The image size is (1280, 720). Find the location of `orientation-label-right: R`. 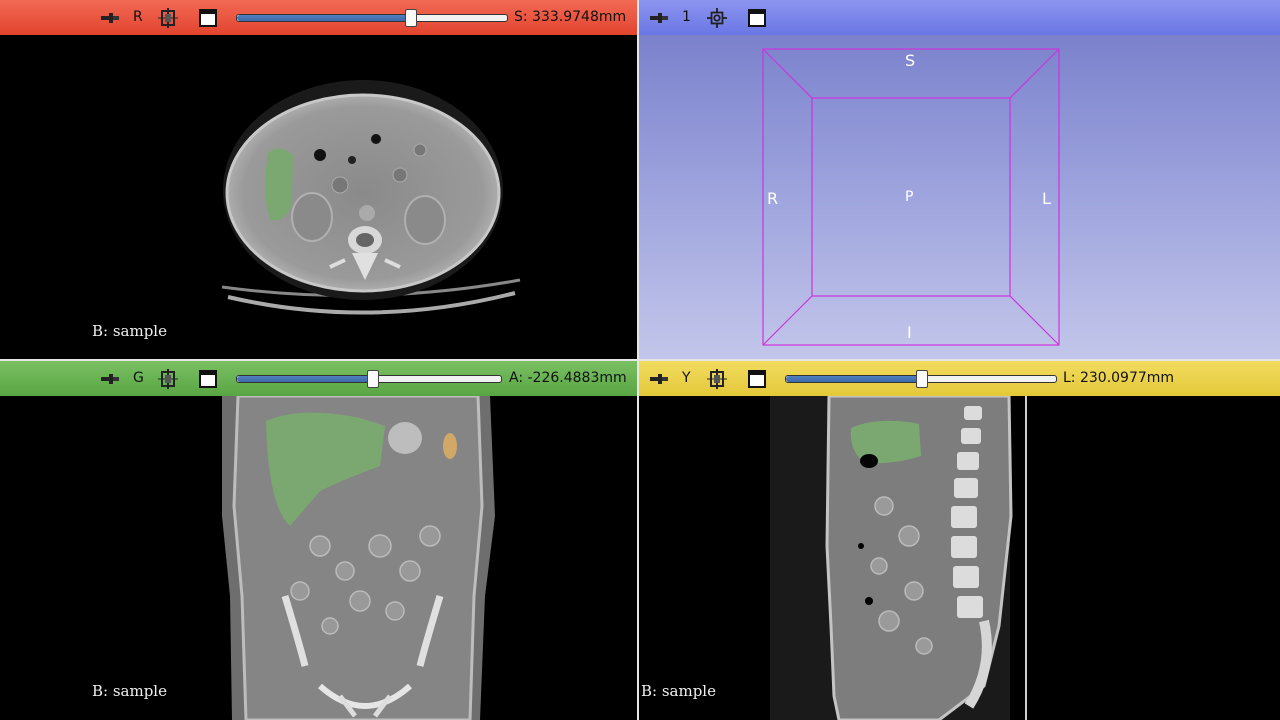

orientation-label-right: R is located at coordinates (773, 198).